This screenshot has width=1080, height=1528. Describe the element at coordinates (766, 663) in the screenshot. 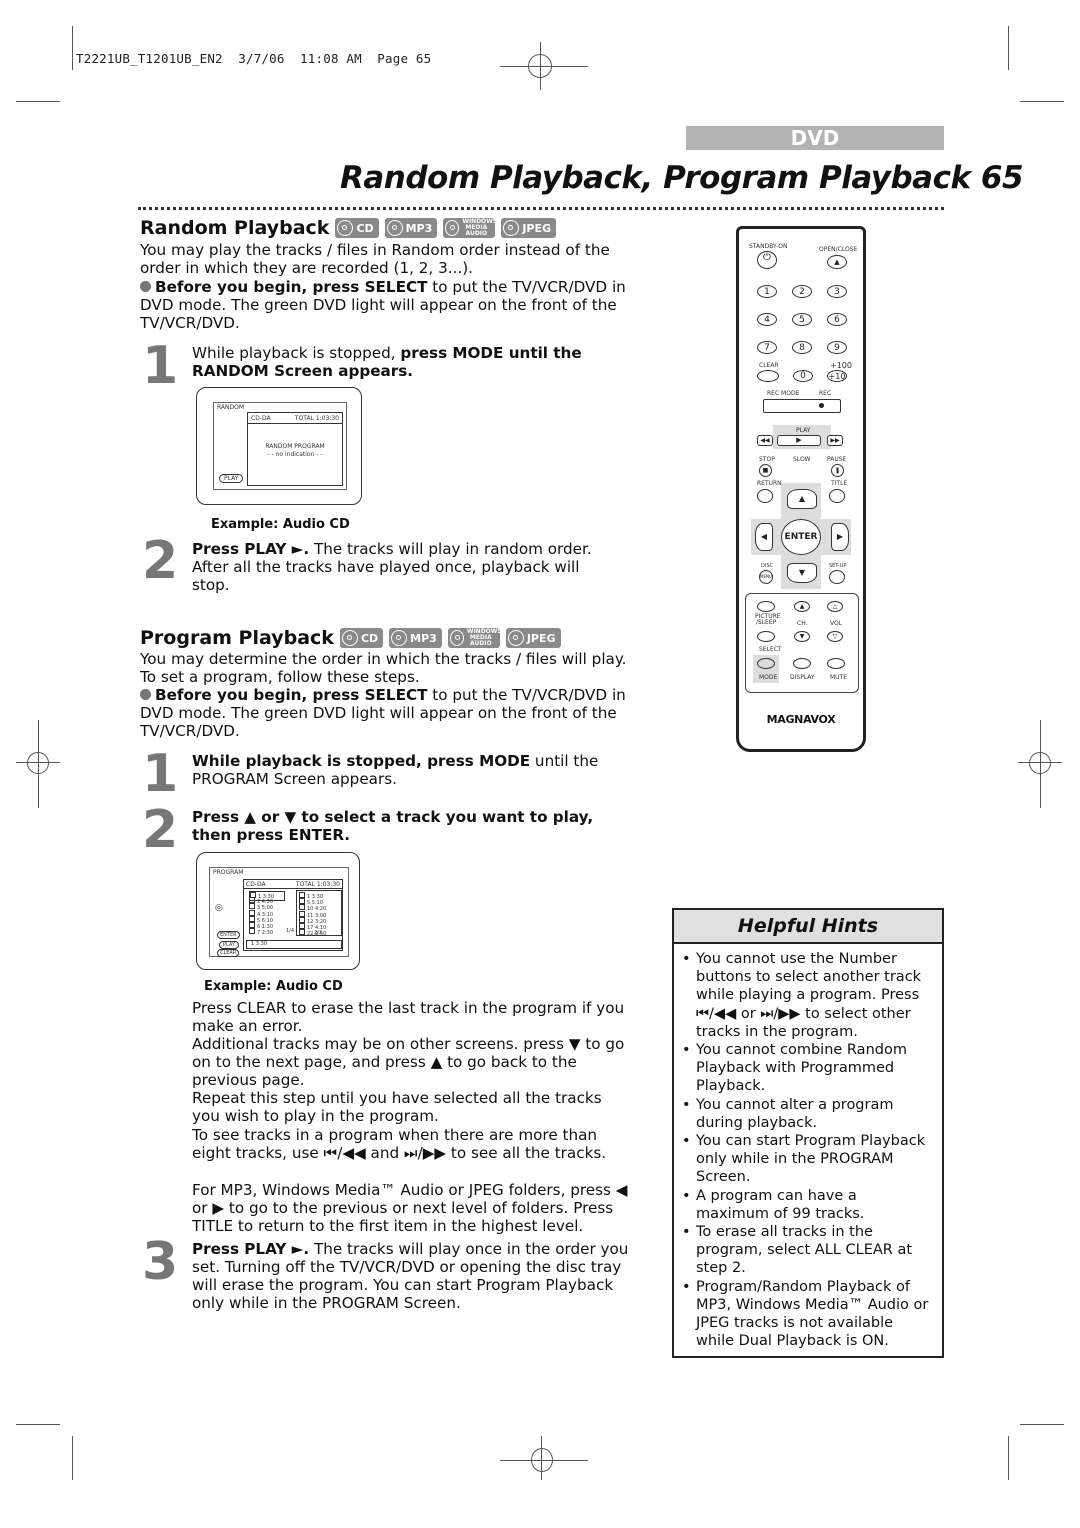

I see `mode-button` at that location.